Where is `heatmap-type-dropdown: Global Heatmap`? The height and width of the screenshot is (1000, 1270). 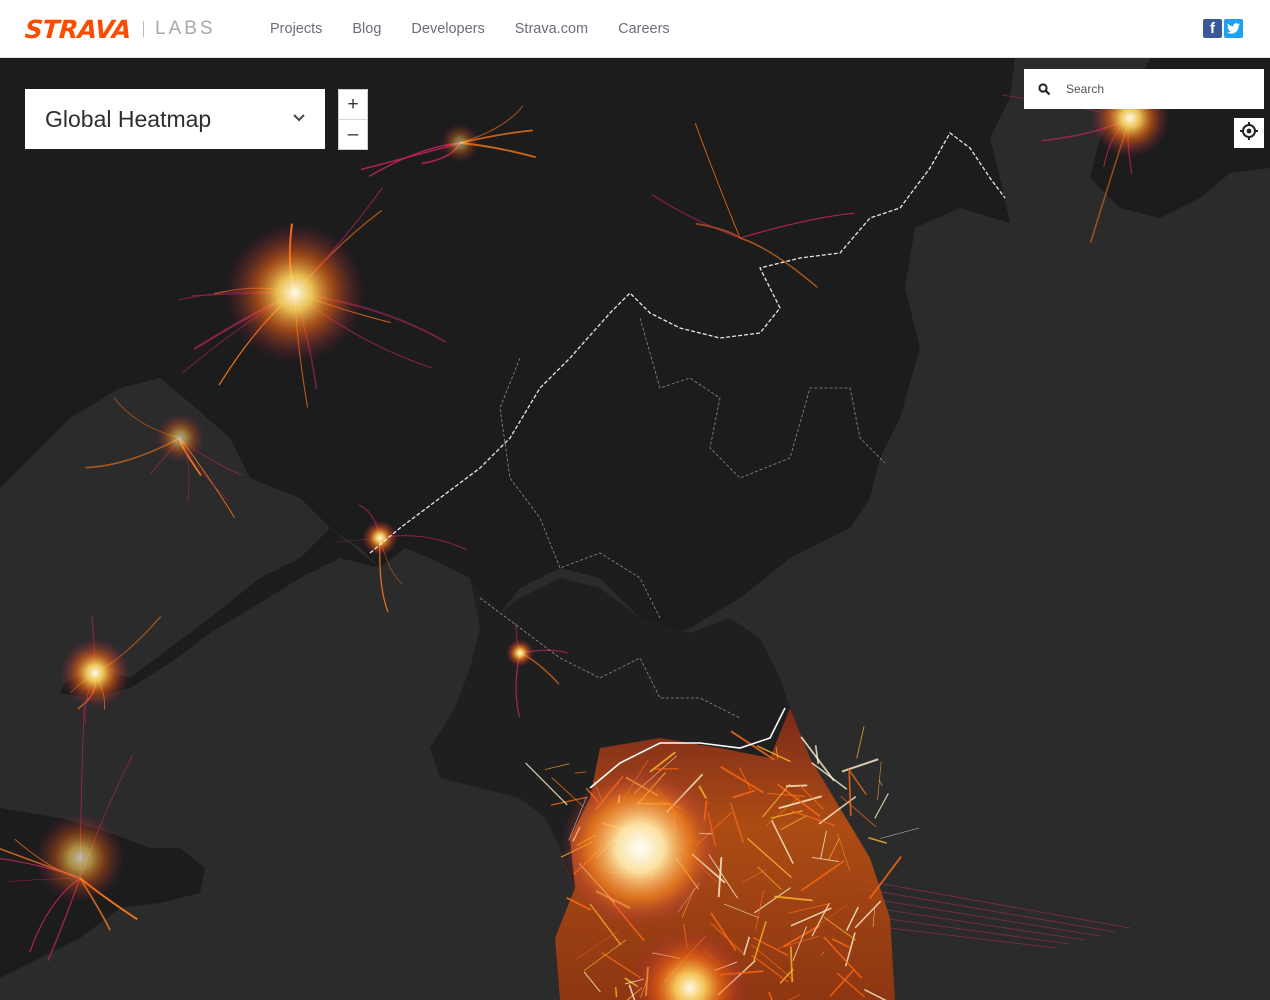
heatmap-type-dropdown: Global Heatmap is located at coordinates (175, 119).